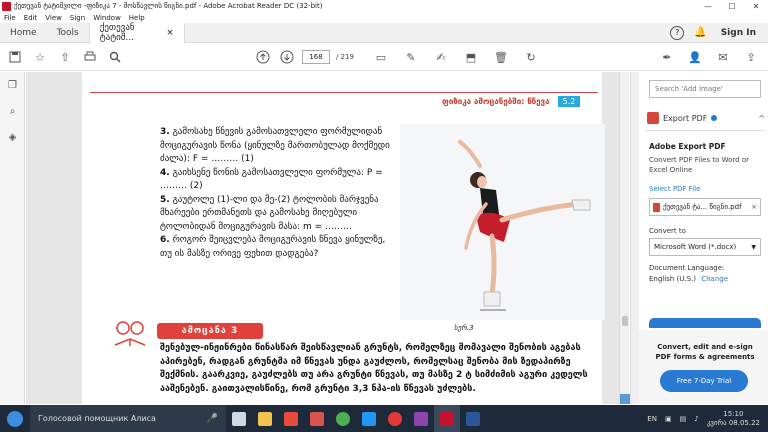  I want to click on export-pdf-label: Export PDF, so click(685, 118).